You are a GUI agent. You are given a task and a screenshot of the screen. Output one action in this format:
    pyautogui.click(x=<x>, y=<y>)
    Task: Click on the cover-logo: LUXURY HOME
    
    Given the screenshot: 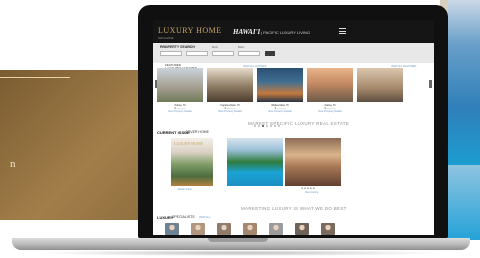 What is the action you would take?
    pyautogui.click(x=189, y=143)
    